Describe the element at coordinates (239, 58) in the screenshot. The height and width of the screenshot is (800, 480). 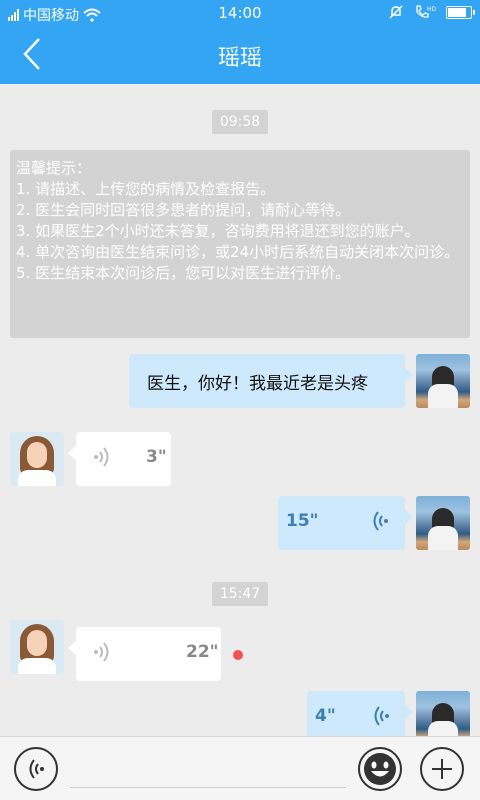
I see `page-title: 瑶瑶` at that location.